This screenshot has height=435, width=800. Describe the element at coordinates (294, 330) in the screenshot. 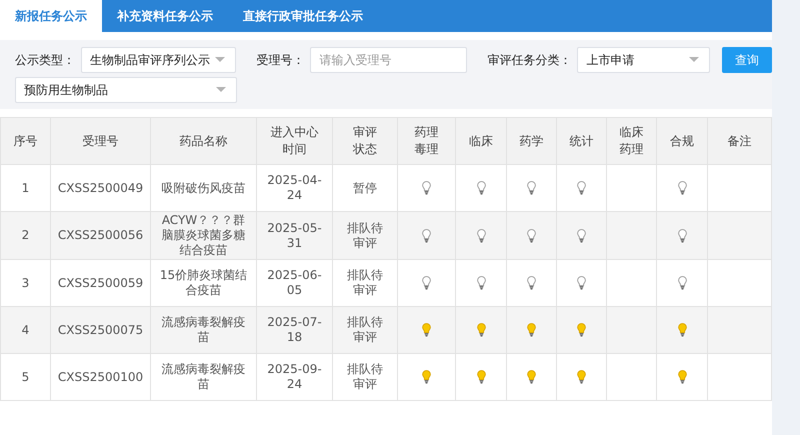

I see `table-cell: 2025-07-18` at that location.